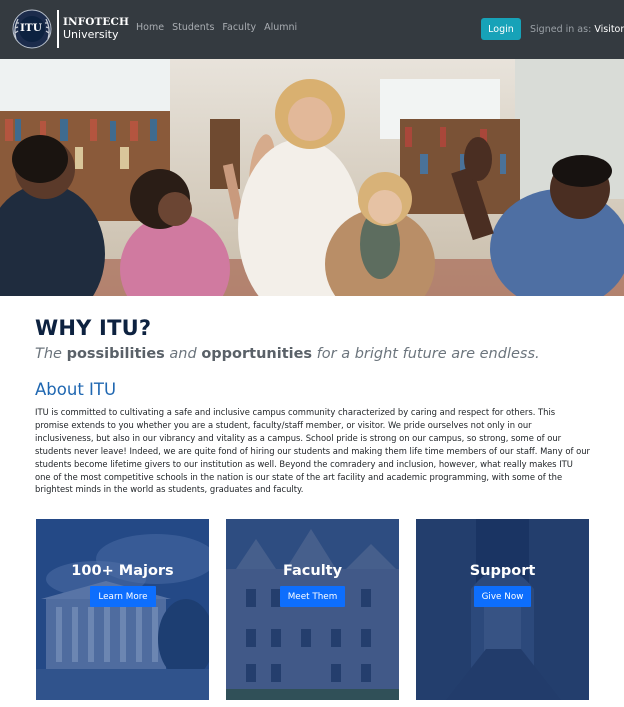 Image resolution: width=624 pixels, height=707 pixels. Describe the element at coordinates (216, 27) in the screenshot. I see `nav-links: Home Students Faculty Alumni` at that location.